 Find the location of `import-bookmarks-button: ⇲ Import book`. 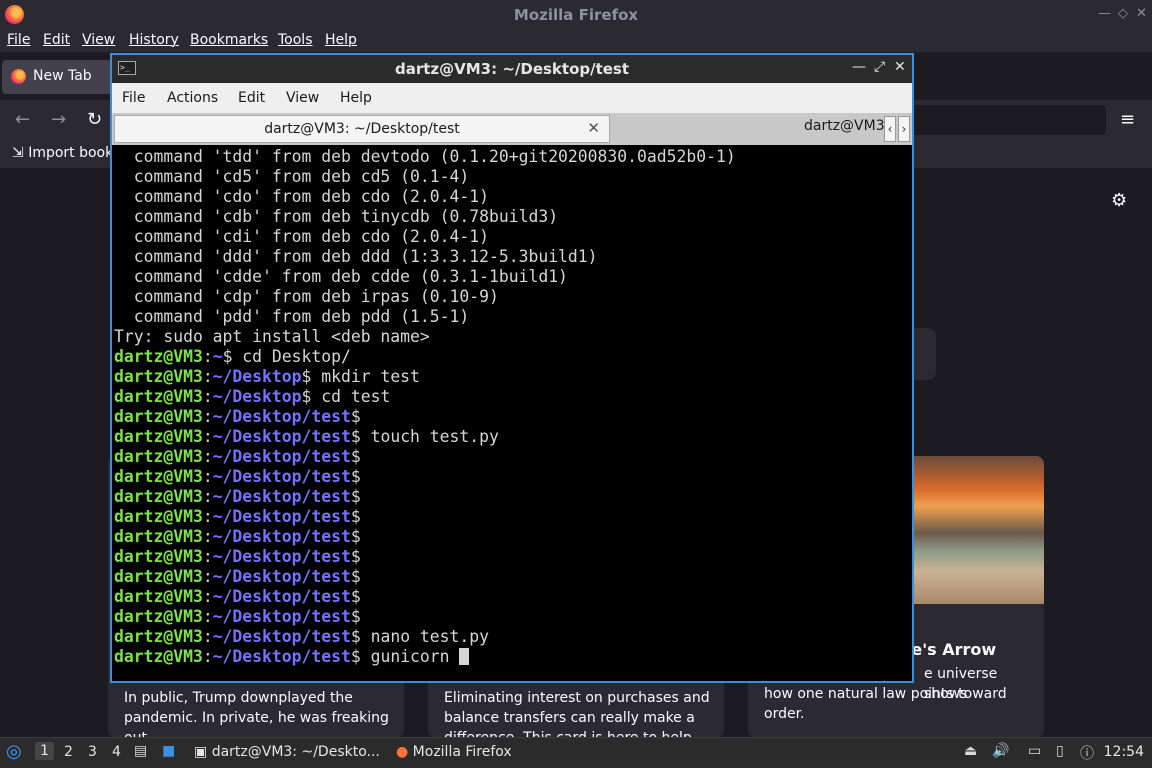

import-bookmarks-button: ⇲ Import book is located at coordinates (62, 153).